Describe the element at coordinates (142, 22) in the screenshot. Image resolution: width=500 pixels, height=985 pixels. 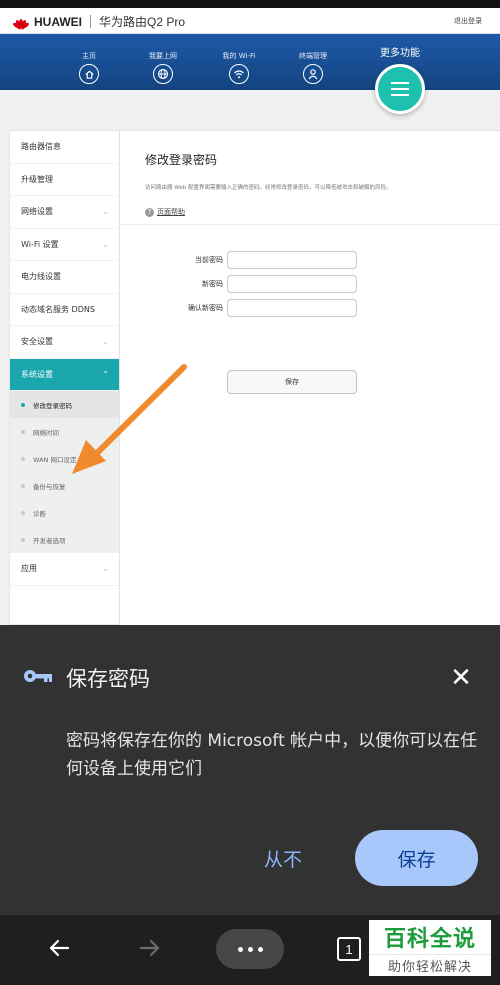
I see `router-model: 华为路由Q2 Pro` at that location.